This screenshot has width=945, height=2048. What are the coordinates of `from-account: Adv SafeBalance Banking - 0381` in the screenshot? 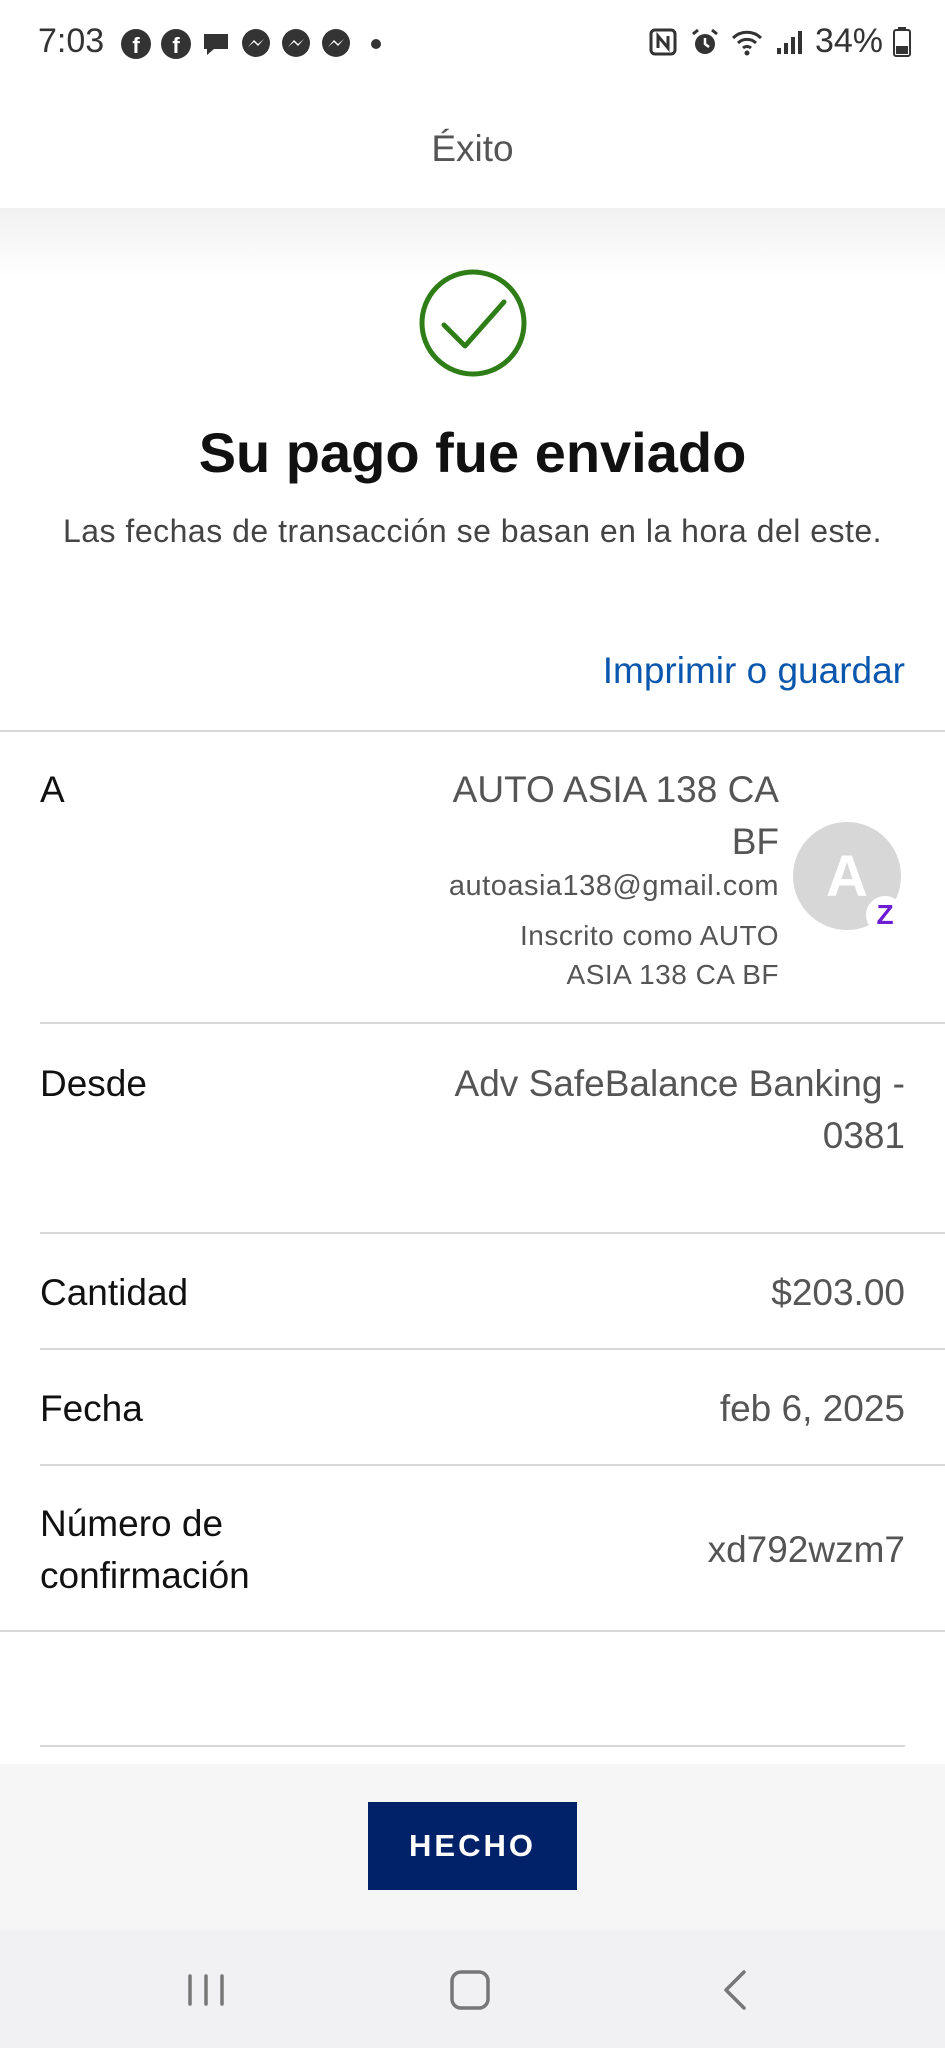 It's located at (679, 1109).